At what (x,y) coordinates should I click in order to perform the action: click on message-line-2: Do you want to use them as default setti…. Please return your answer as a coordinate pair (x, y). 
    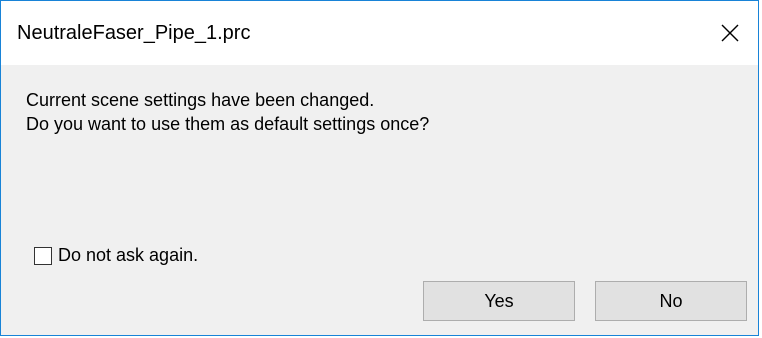
    Looking at the image, I should click on (228, 124).